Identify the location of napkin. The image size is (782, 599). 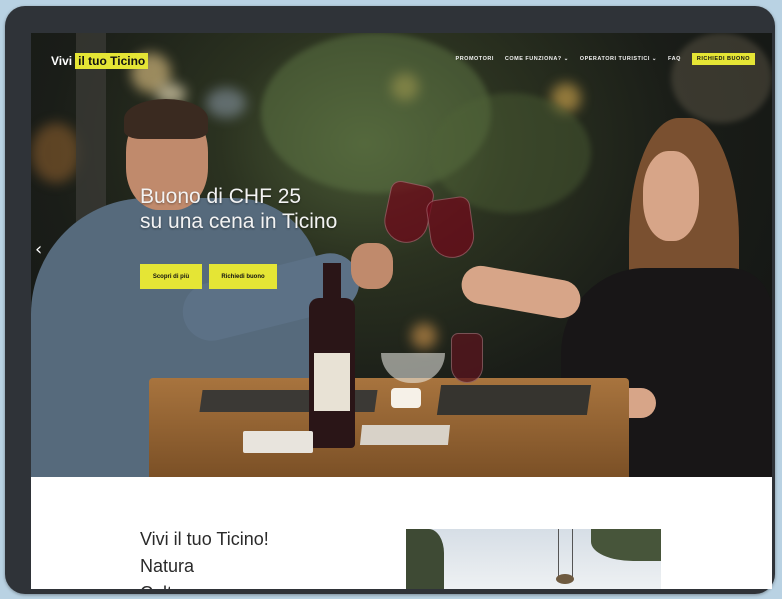
(278, 442).